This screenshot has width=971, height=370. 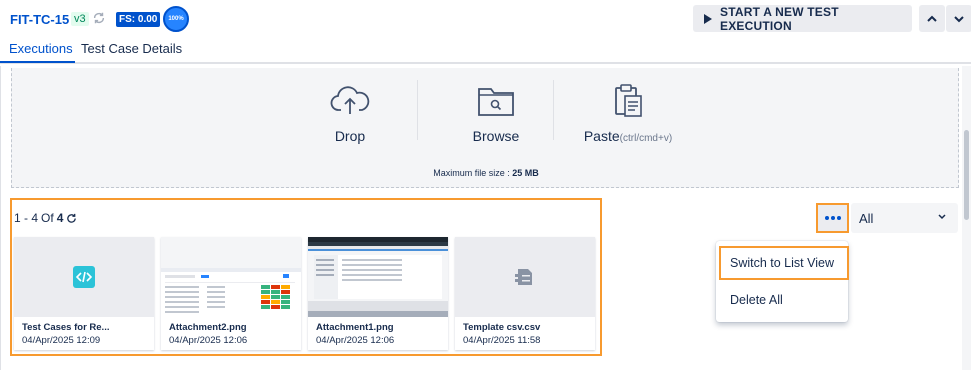 I want to click on of-text: Of, so click(x=47, y=218).